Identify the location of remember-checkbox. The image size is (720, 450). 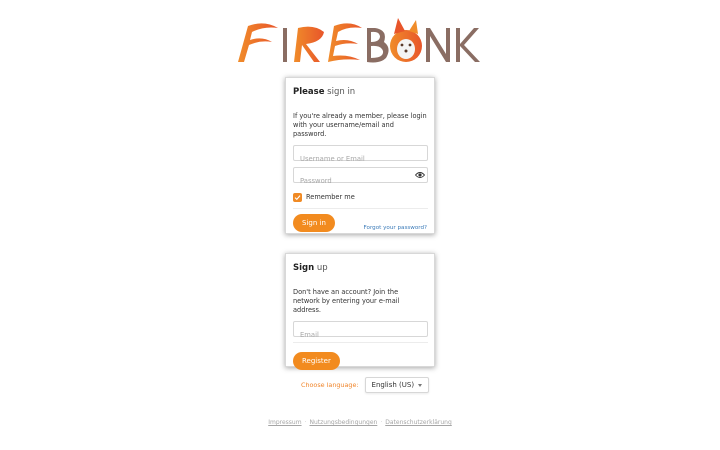
(297, 197).